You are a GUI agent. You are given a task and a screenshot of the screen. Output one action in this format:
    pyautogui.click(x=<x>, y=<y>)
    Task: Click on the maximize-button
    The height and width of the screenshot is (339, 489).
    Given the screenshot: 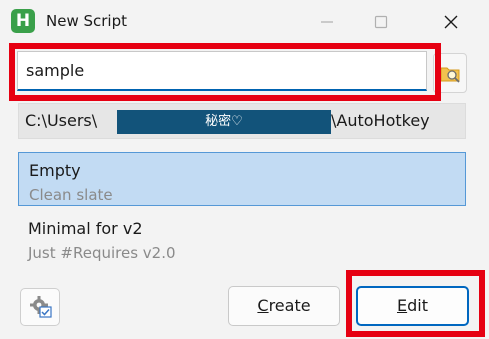 What is the action you would take?
    pyautogui.click(x=381, y=22)
    